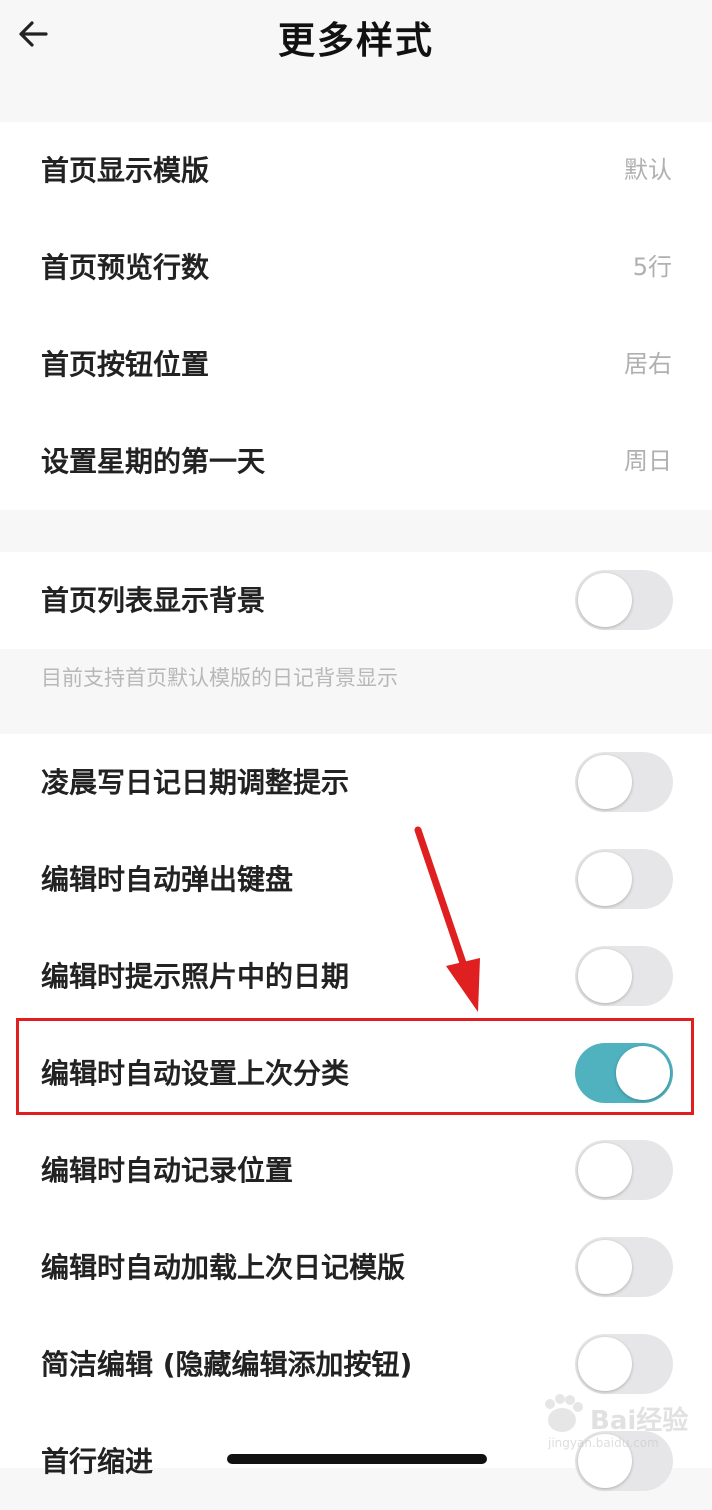 The height and width of the screenshot is (1510, 712). I want to click on watermark-text: Bai经验, so click(639, 1421).